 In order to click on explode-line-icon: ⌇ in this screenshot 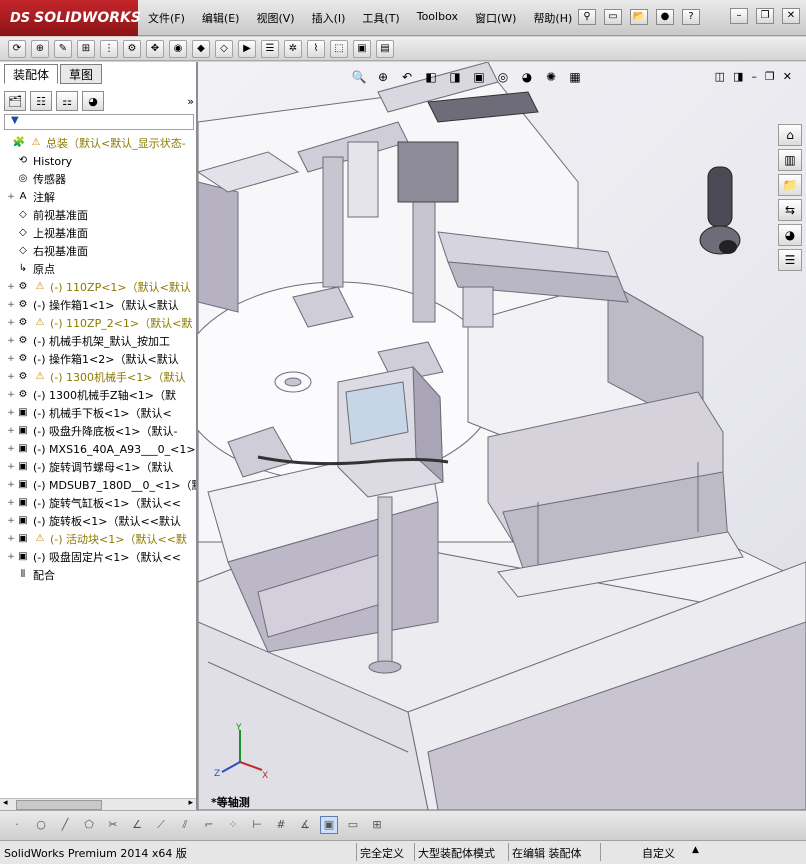, I will do `click(316, 48)`.